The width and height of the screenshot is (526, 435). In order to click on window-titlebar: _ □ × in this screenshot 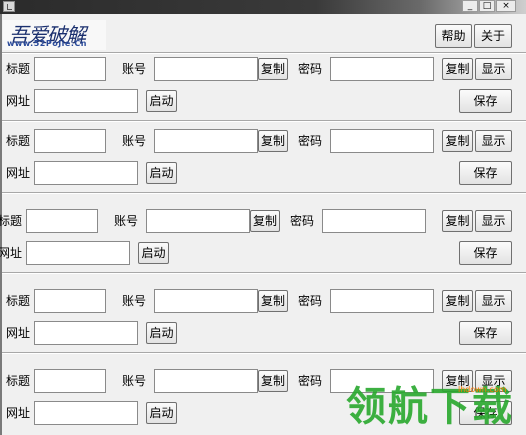, I will do `click(263, 7)`.